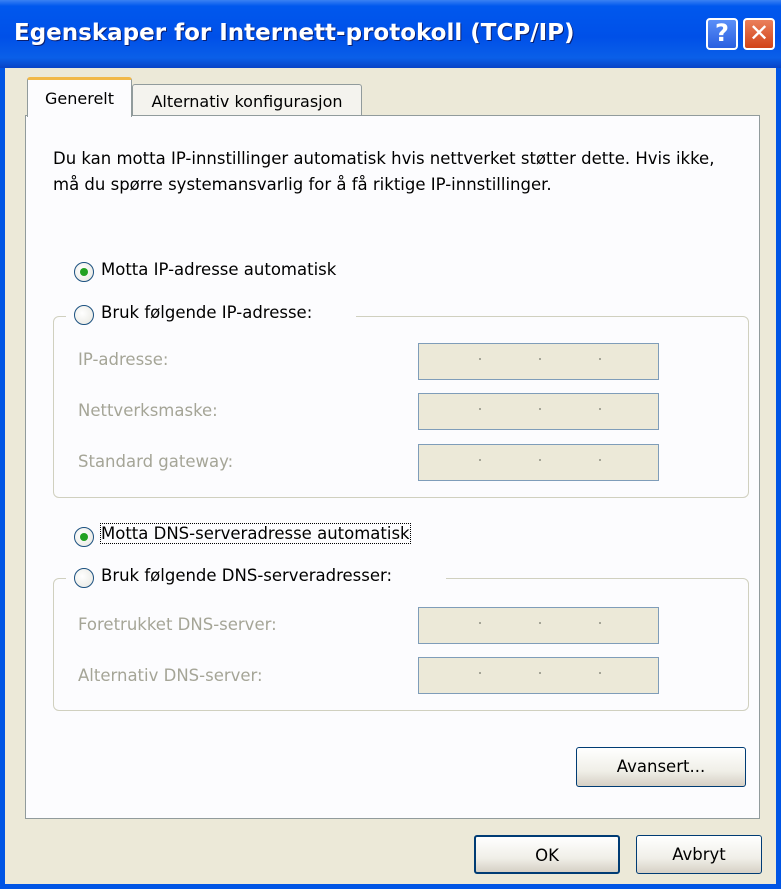 The width and height of the screenshot is (781, 889). I want to click on preferred-dns-label: Foretrukket DNS-server:, so click(177, 624).